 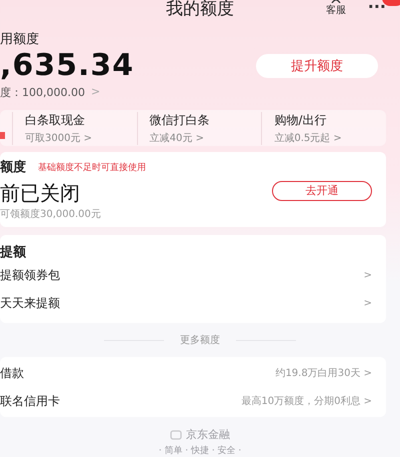 I want to click on total-credit: 度：100,000.00, so click(x=42, y=92).